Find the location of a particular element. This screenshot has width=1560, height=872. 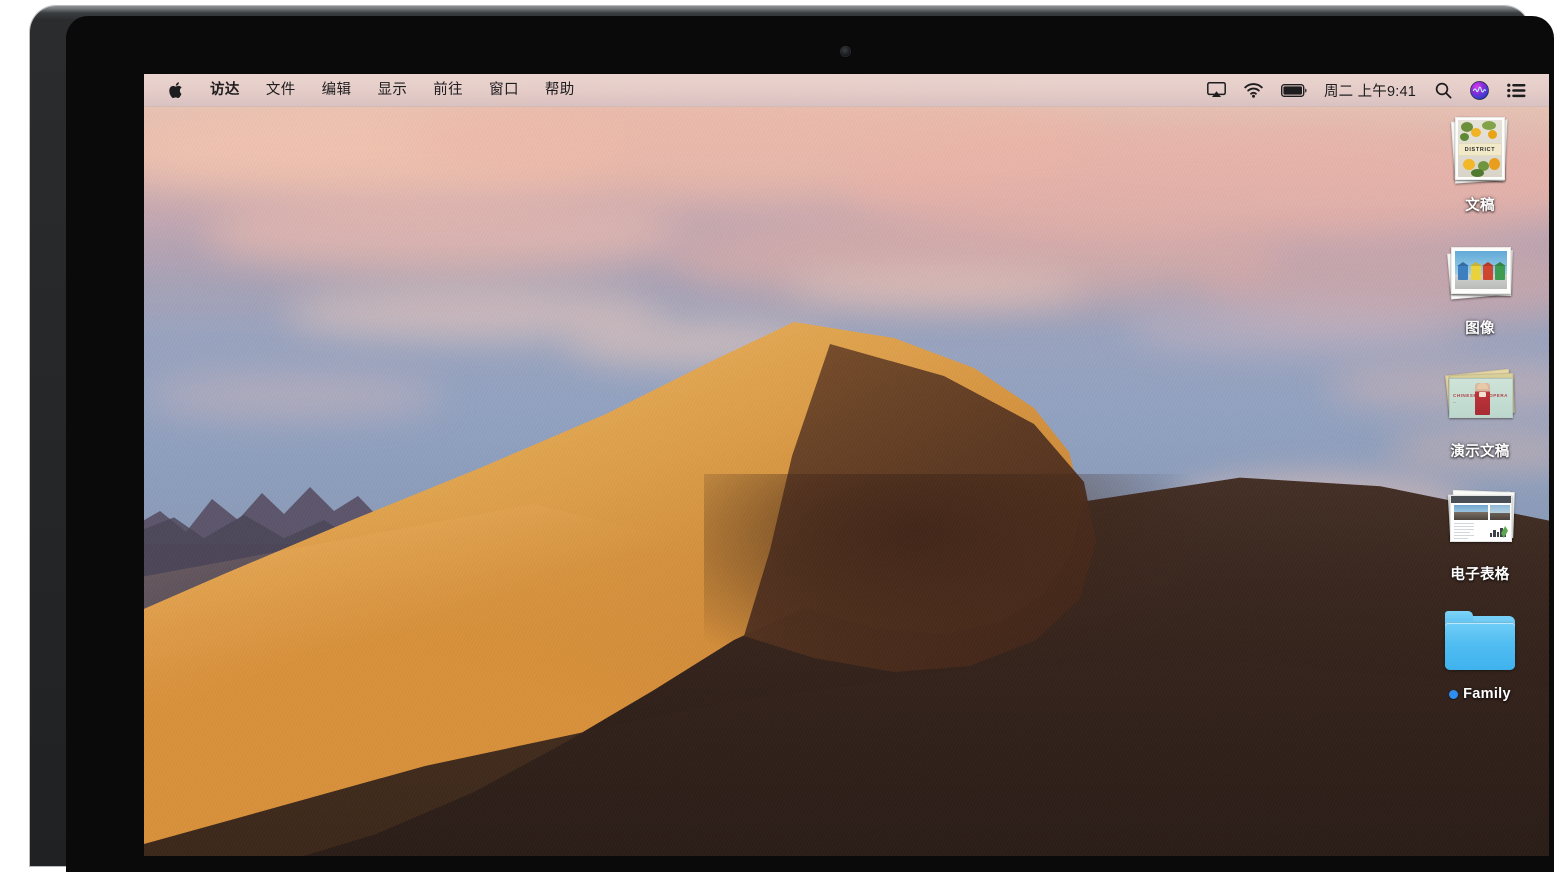

spreadsheet-stack-icon is located at coordinates (1480, 520).